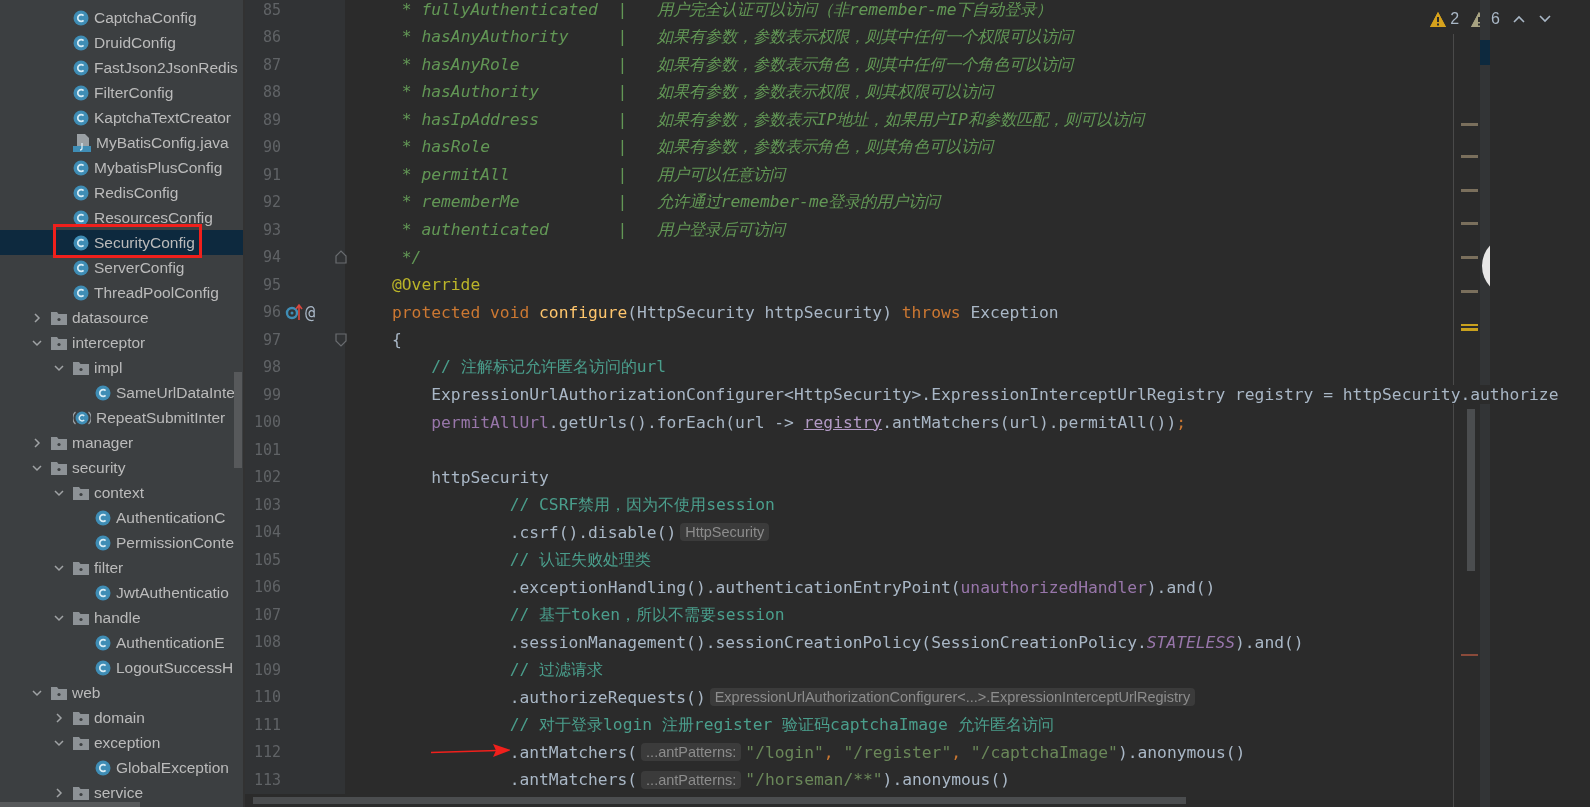  I want to click on gutter-marker: @, so click(310, 312).